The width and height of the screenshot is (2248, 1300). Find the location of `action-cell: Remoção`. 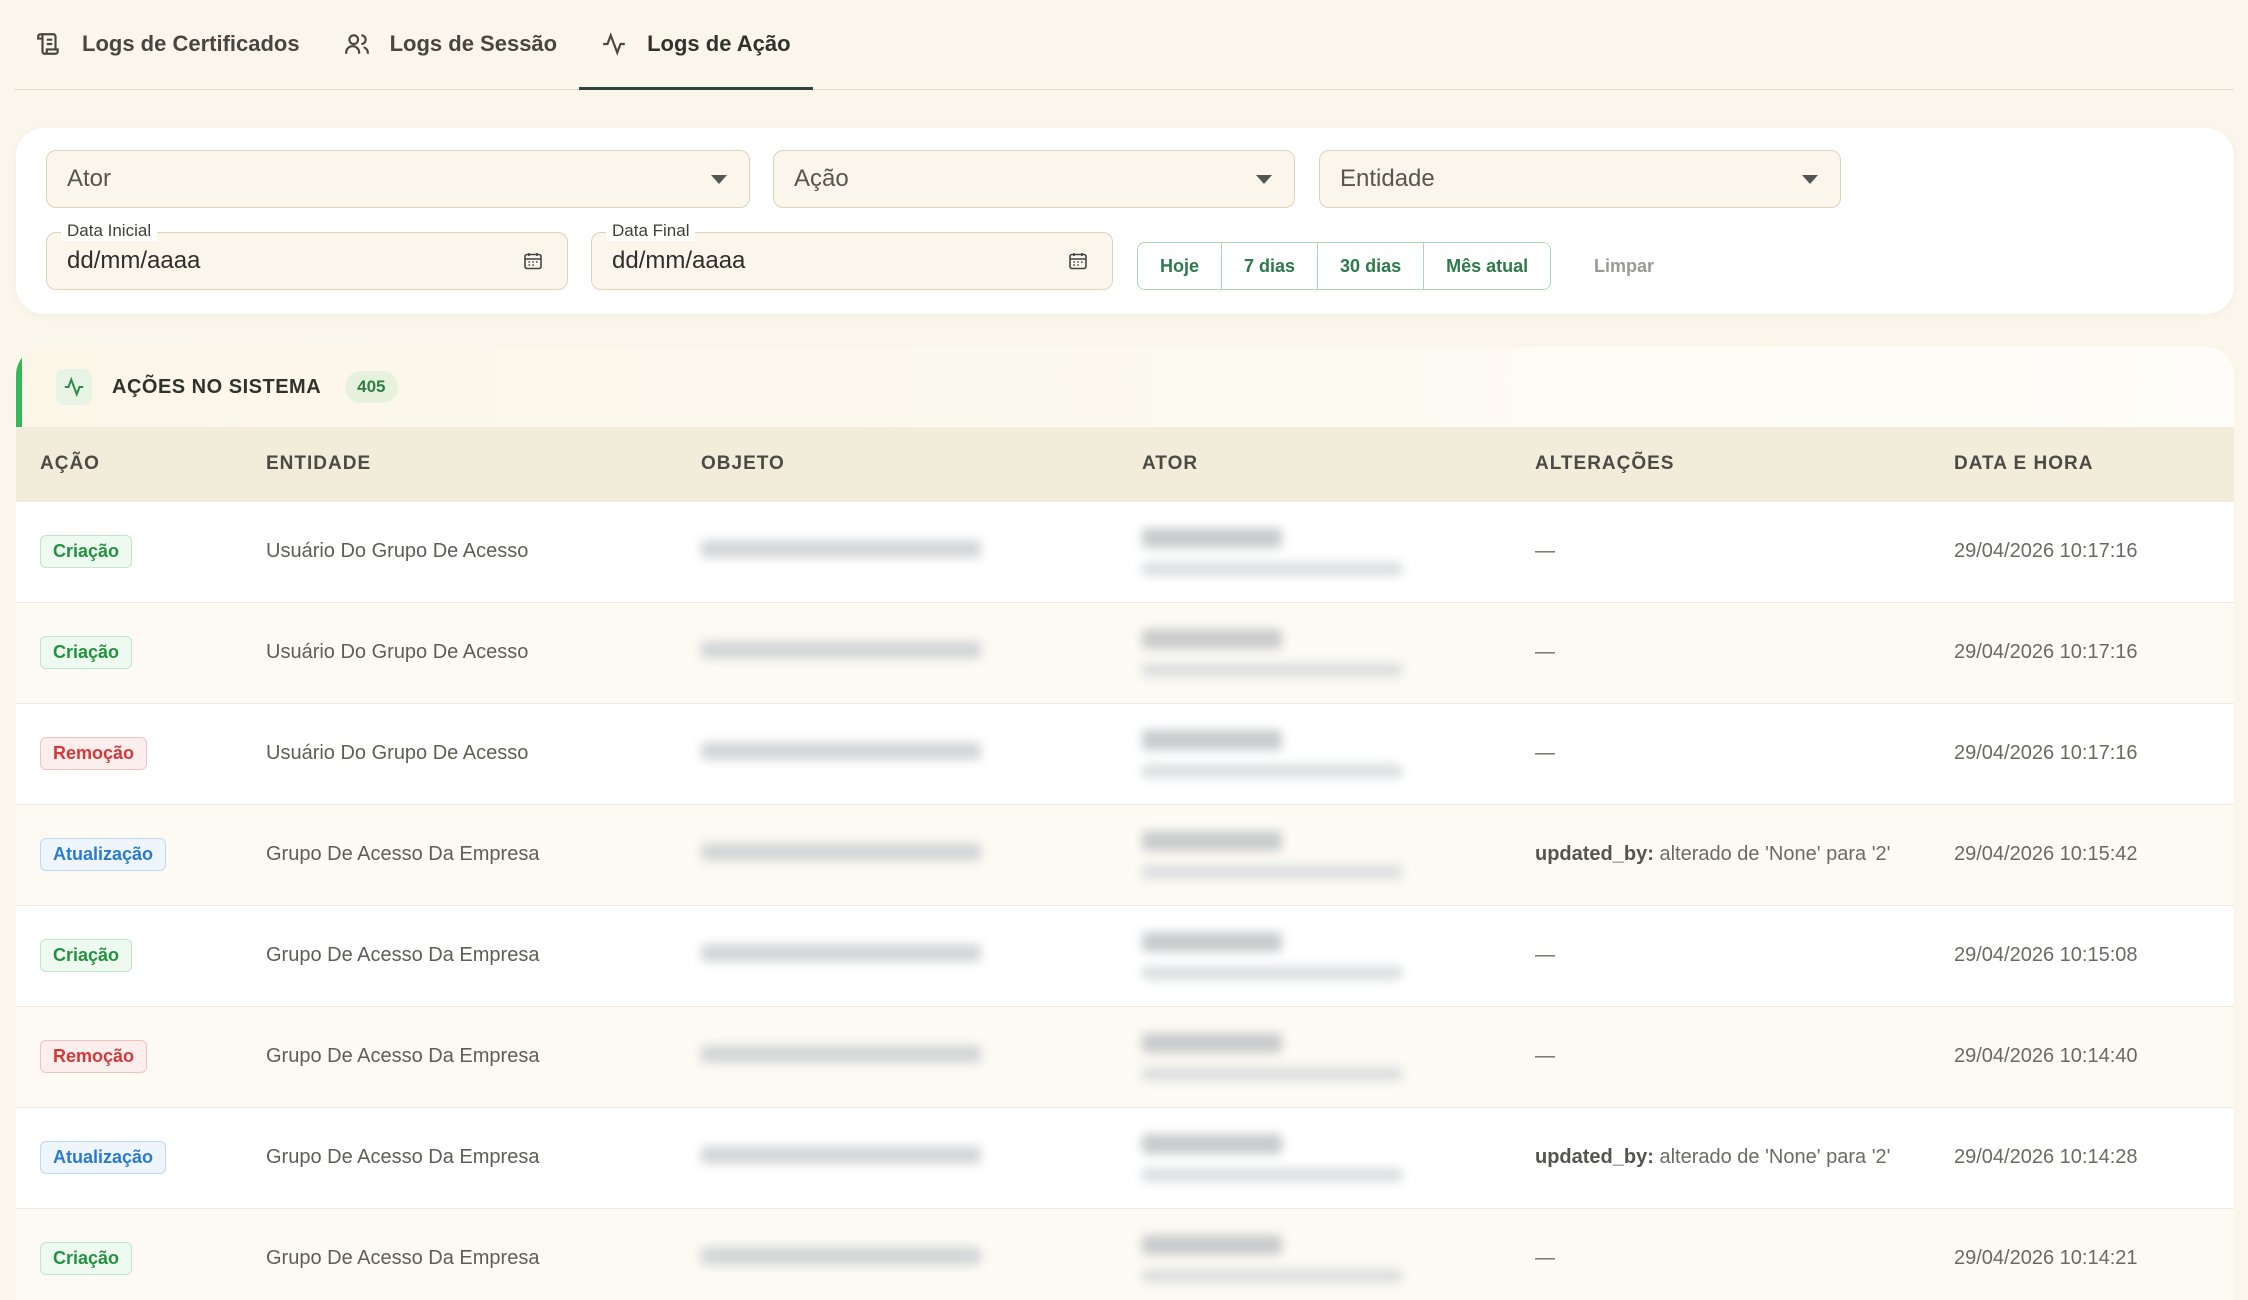

action-cell: Remoção is located at coordinates (129, 753).